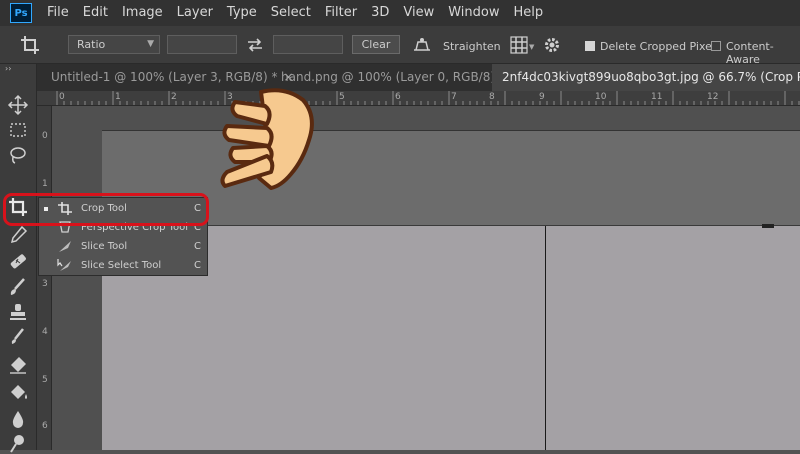 The height and width of the screenshot is (454, 800). Describe the element at coordinates (18, 443) in the screenshot. I see `dodge-icon` at that location.